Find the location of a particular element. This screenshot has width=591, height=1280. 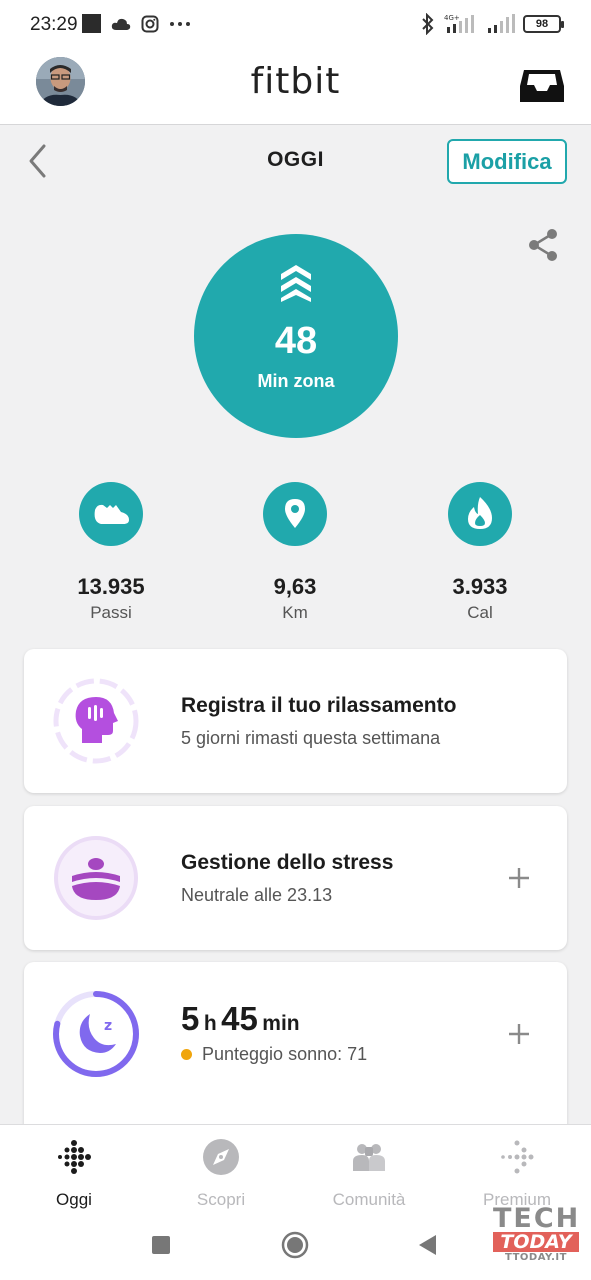

sleep-score: Punteggio sonno: 71 is located at coordinates (274, 1054).